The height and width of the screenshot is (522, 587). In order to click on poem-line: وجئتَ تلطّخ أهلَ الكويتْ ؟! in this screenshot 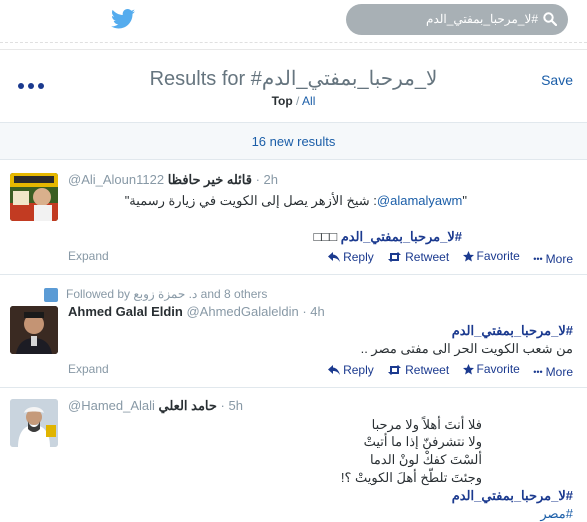, I will do `click(411, 477)`.